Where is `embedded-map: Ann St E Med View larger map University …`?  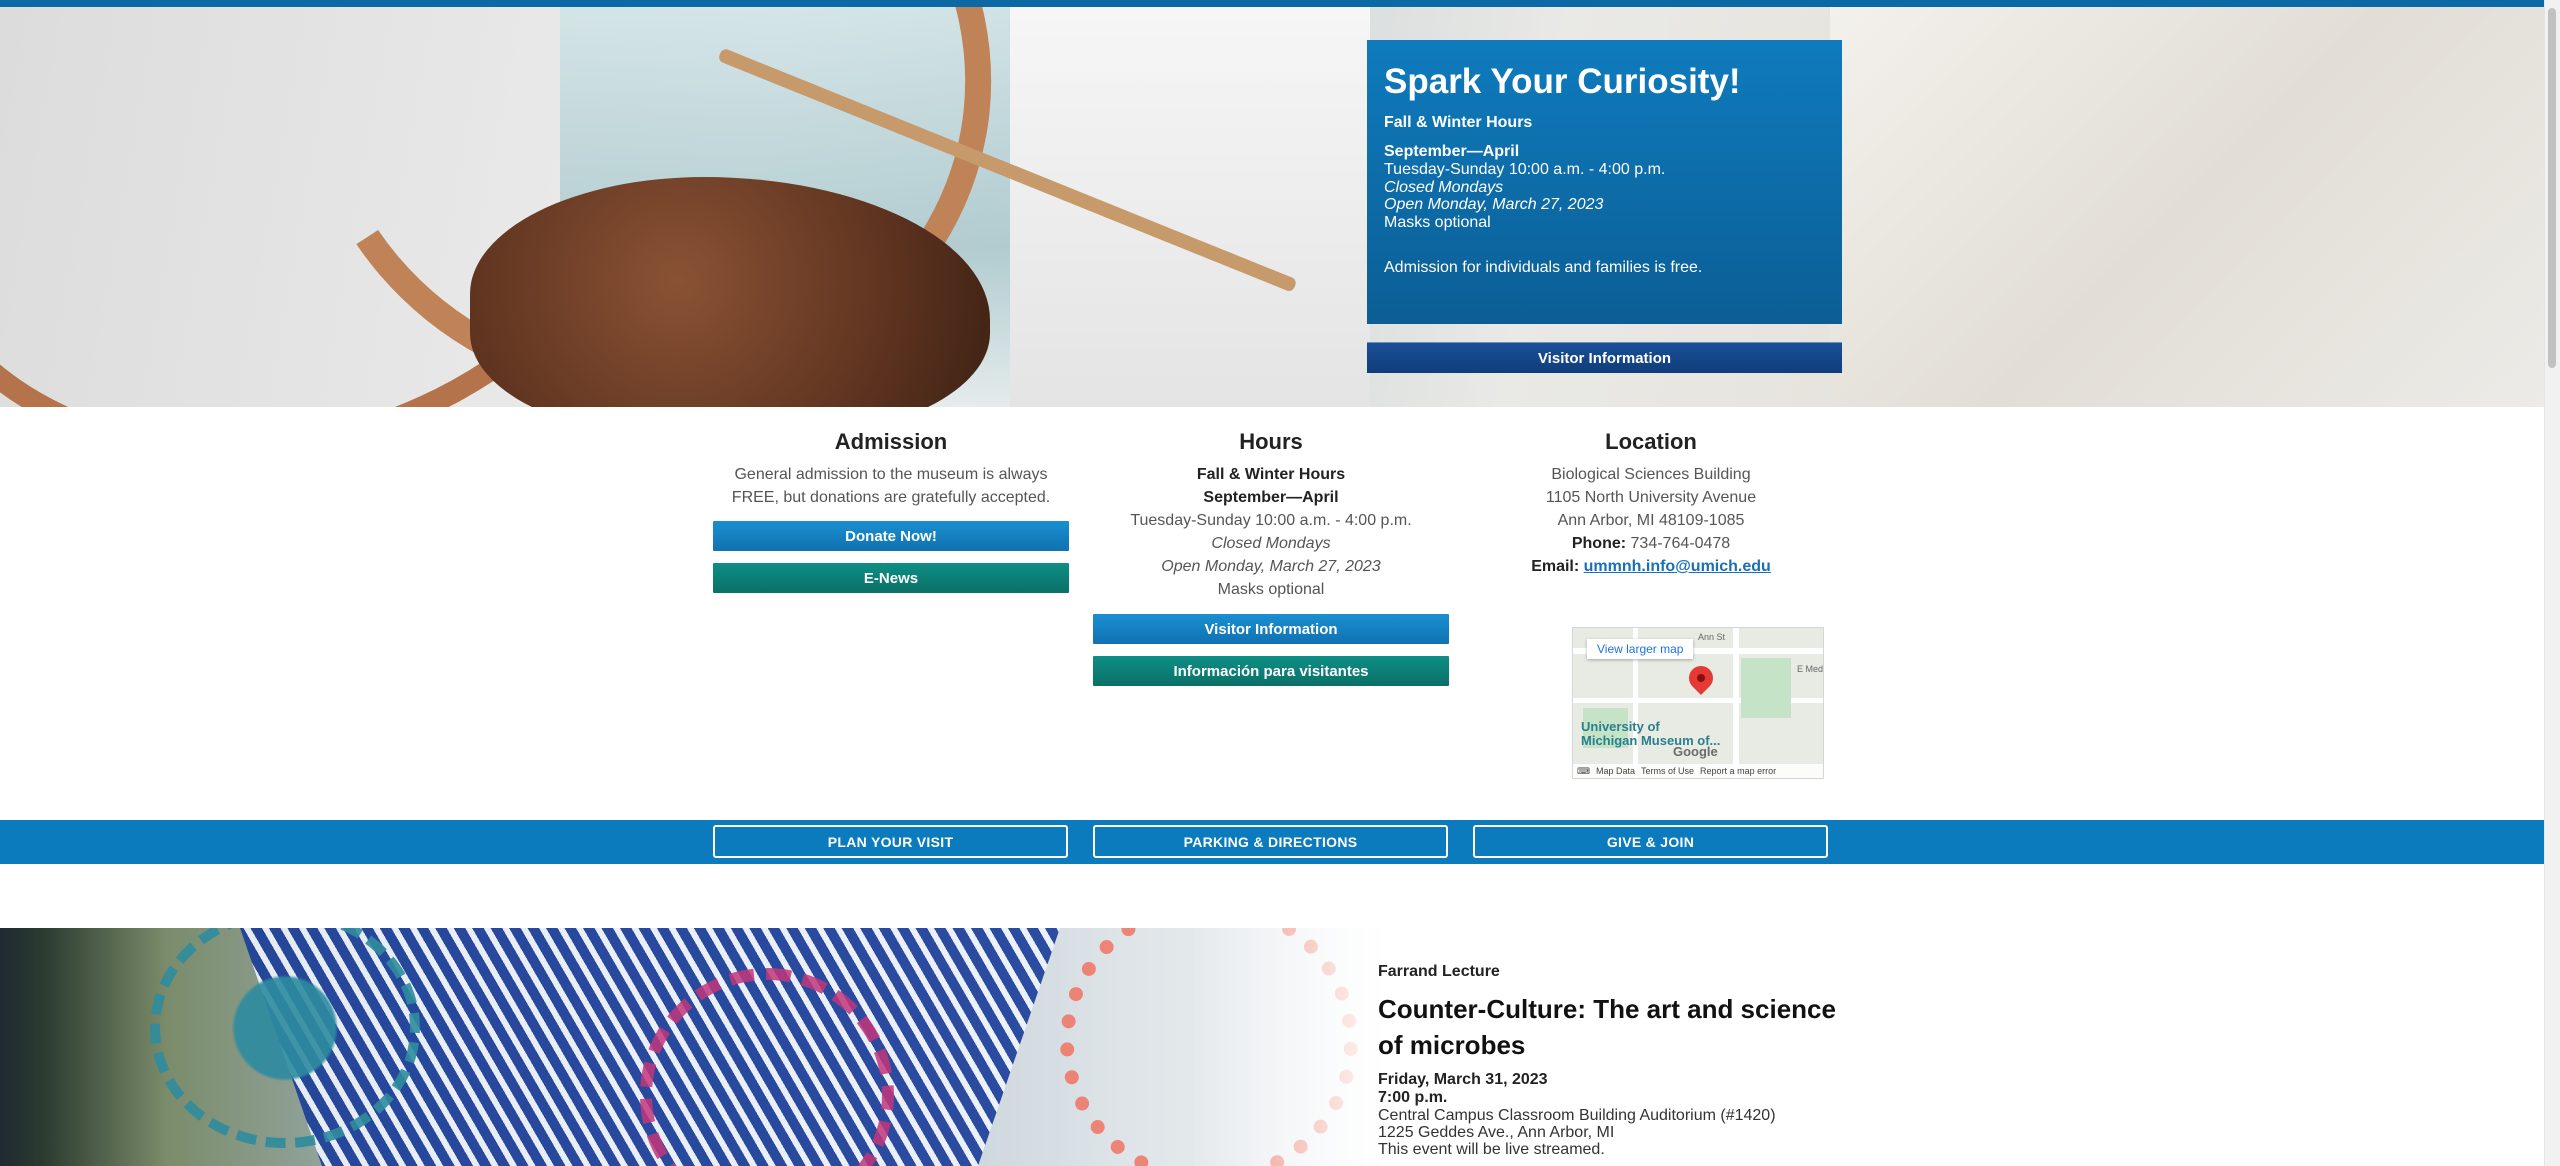
embedded-map: Ann St E Med View larger map University … is located at coordinates (1698, 703).